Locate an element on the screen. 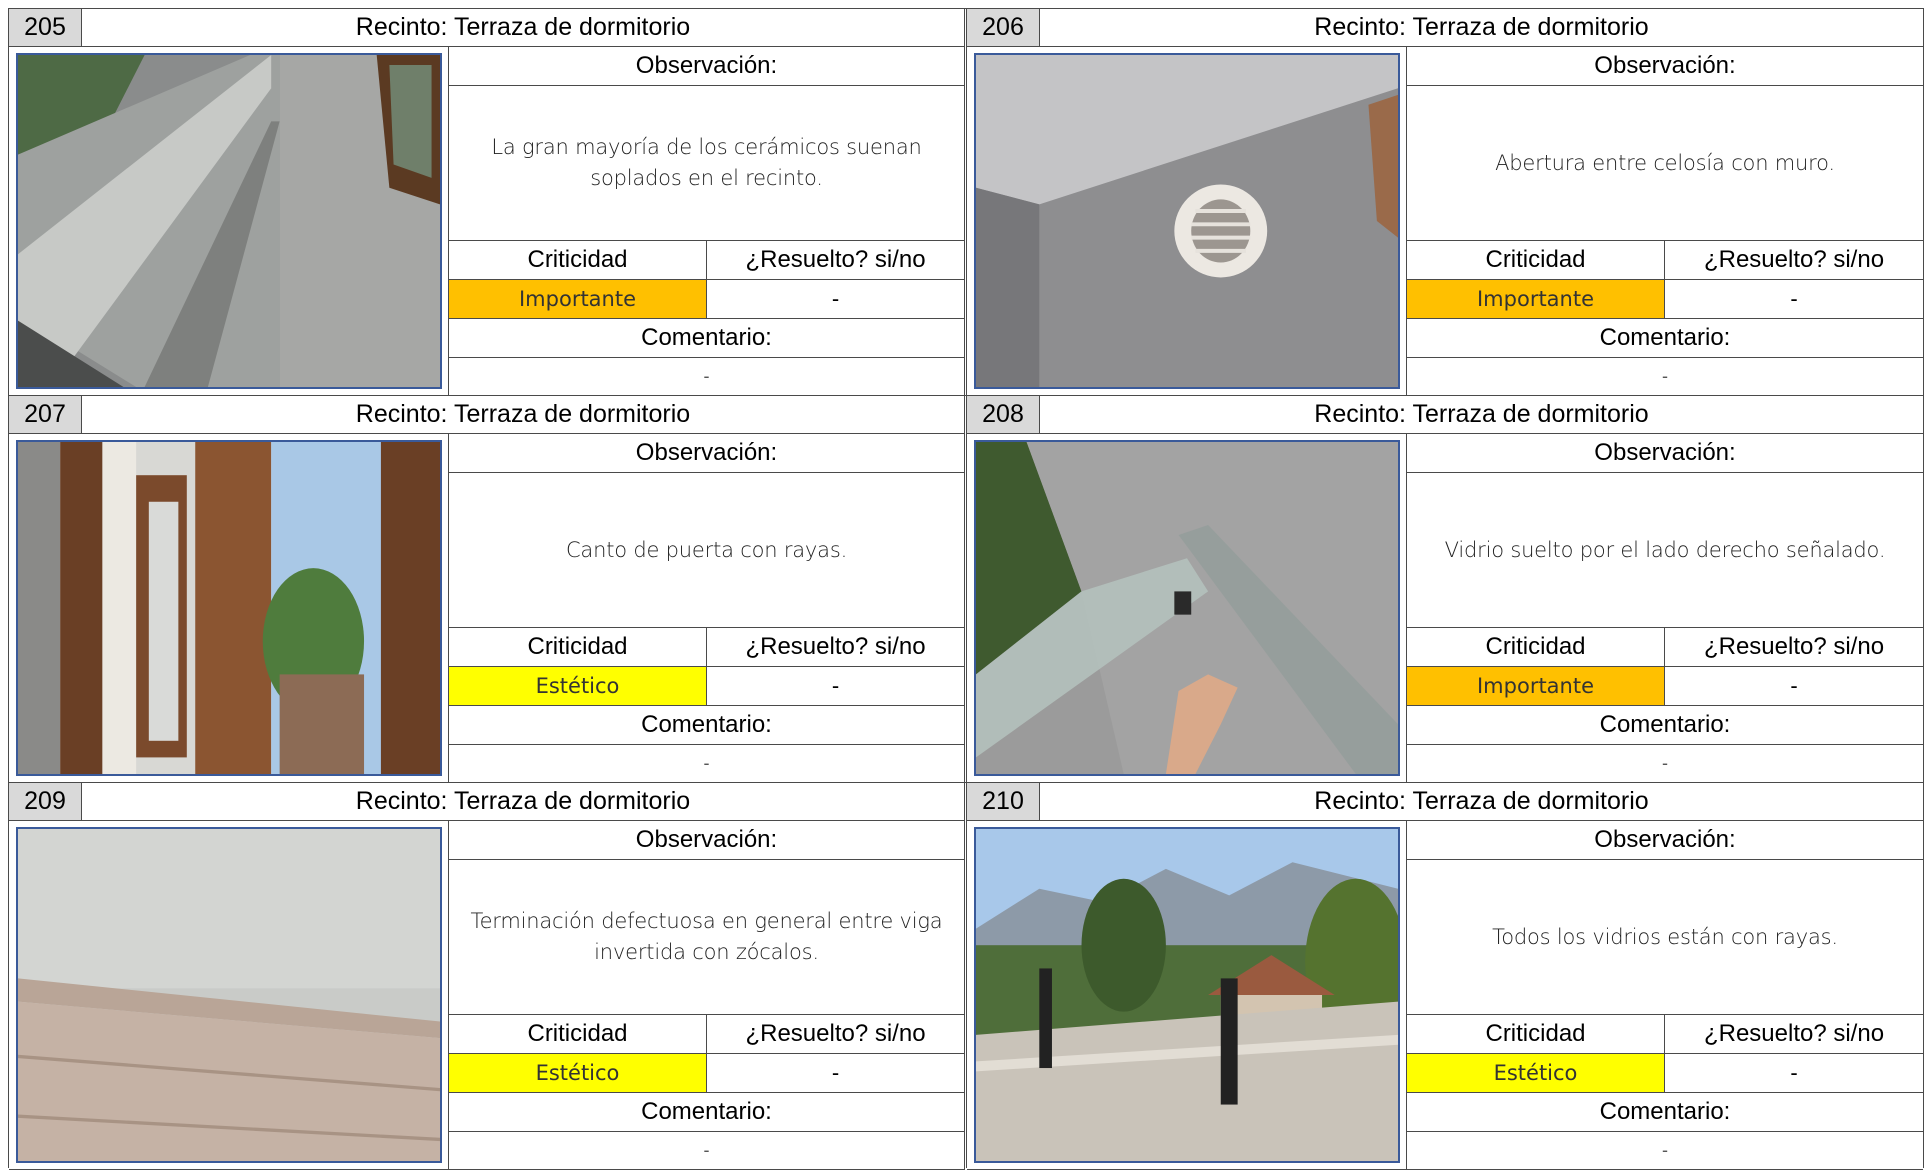 The height and width of the screenshot is (1170, 1929). photo-glass-railing is located at coordinates (1187, 995).